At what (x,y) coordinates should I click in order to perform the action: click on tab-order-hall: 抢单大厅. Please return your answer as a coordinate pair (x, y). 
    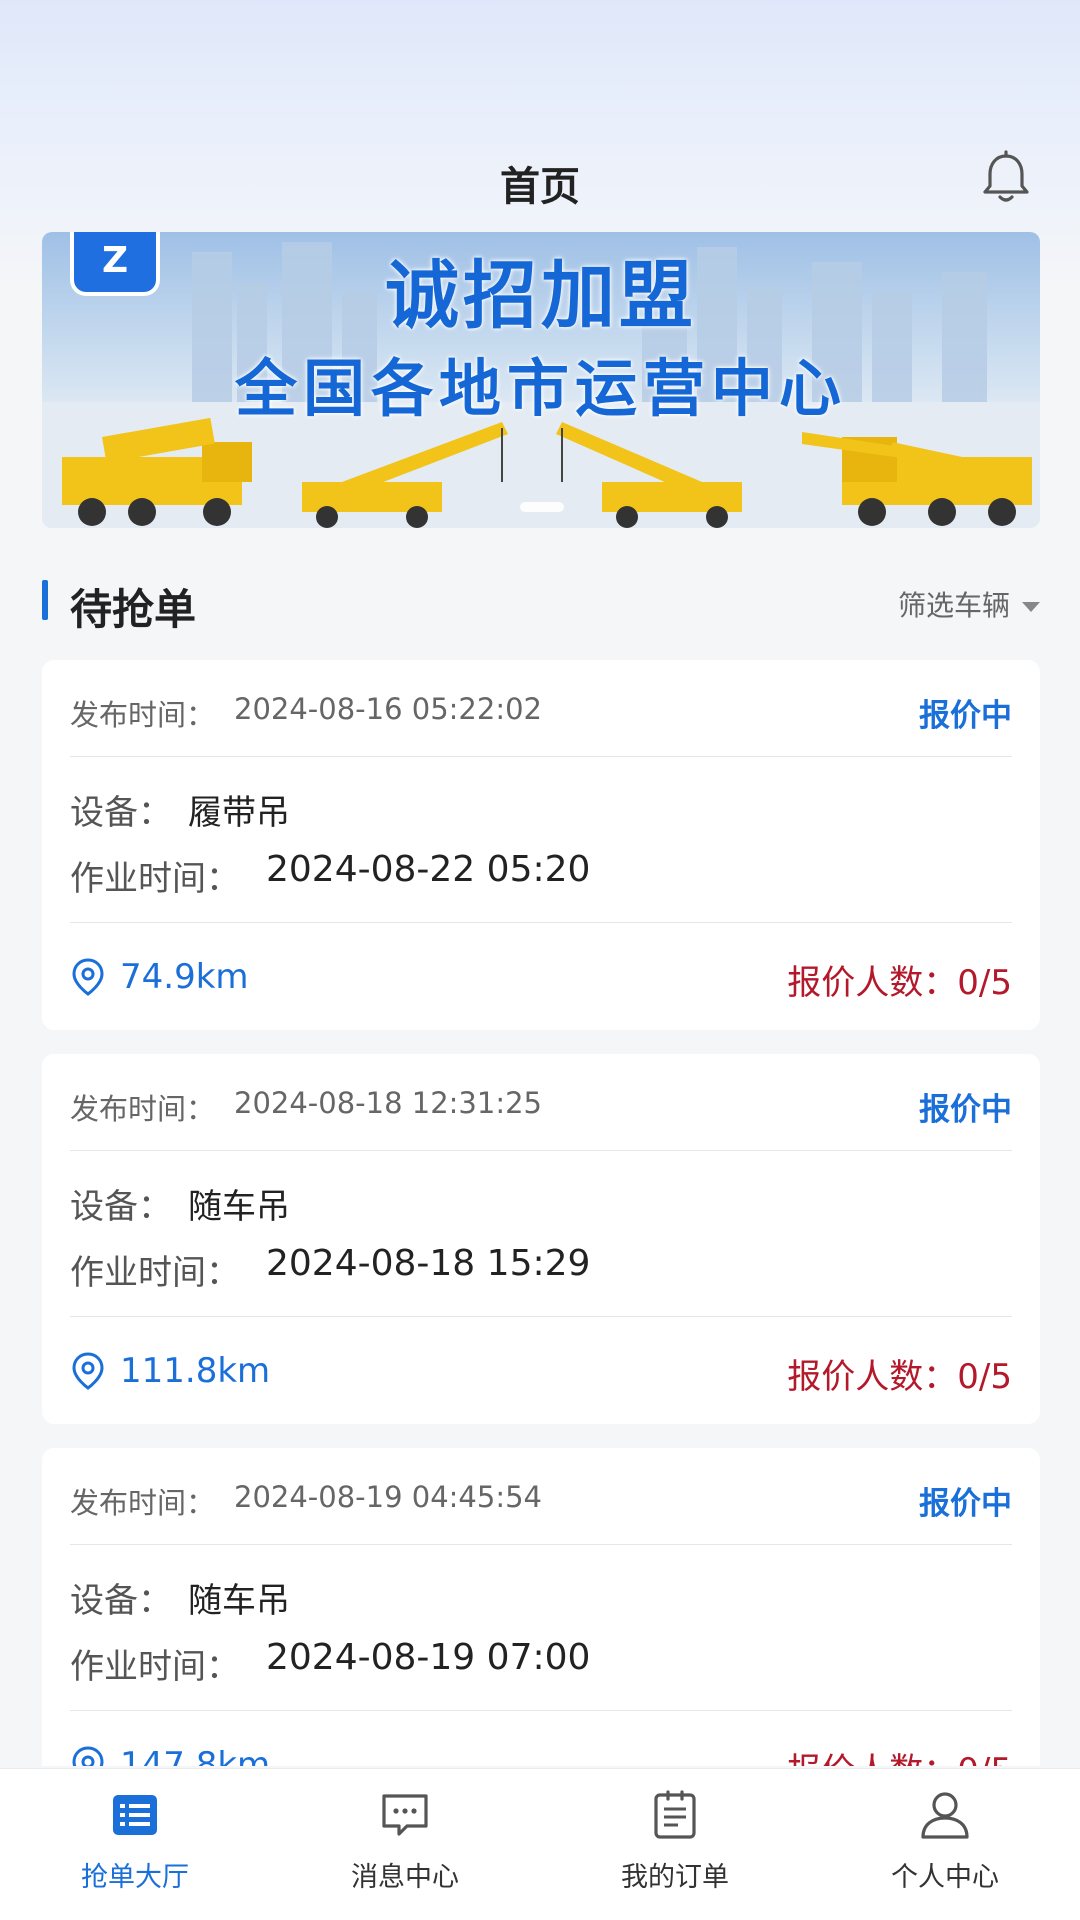
    Looking at the image, I should click on (135, 1847).